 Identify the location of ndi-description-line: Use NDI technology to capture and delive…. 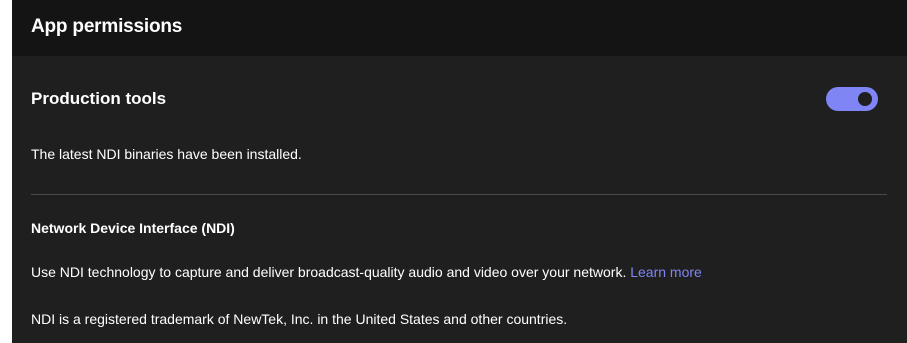
(366, 272).